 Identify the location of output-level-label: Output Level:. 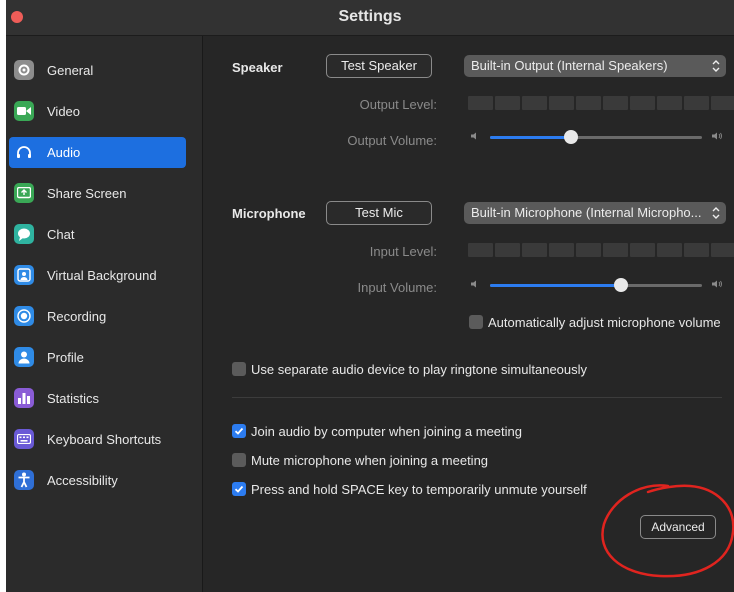
(398, 104).